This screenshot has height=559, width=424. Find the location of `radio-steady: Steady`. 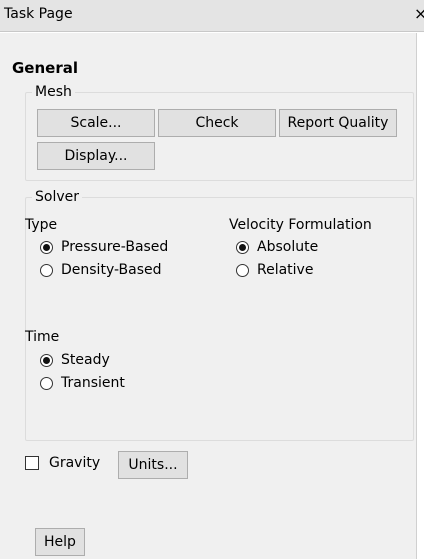

radio-steady: Steady is located at coordinates (75, 360).